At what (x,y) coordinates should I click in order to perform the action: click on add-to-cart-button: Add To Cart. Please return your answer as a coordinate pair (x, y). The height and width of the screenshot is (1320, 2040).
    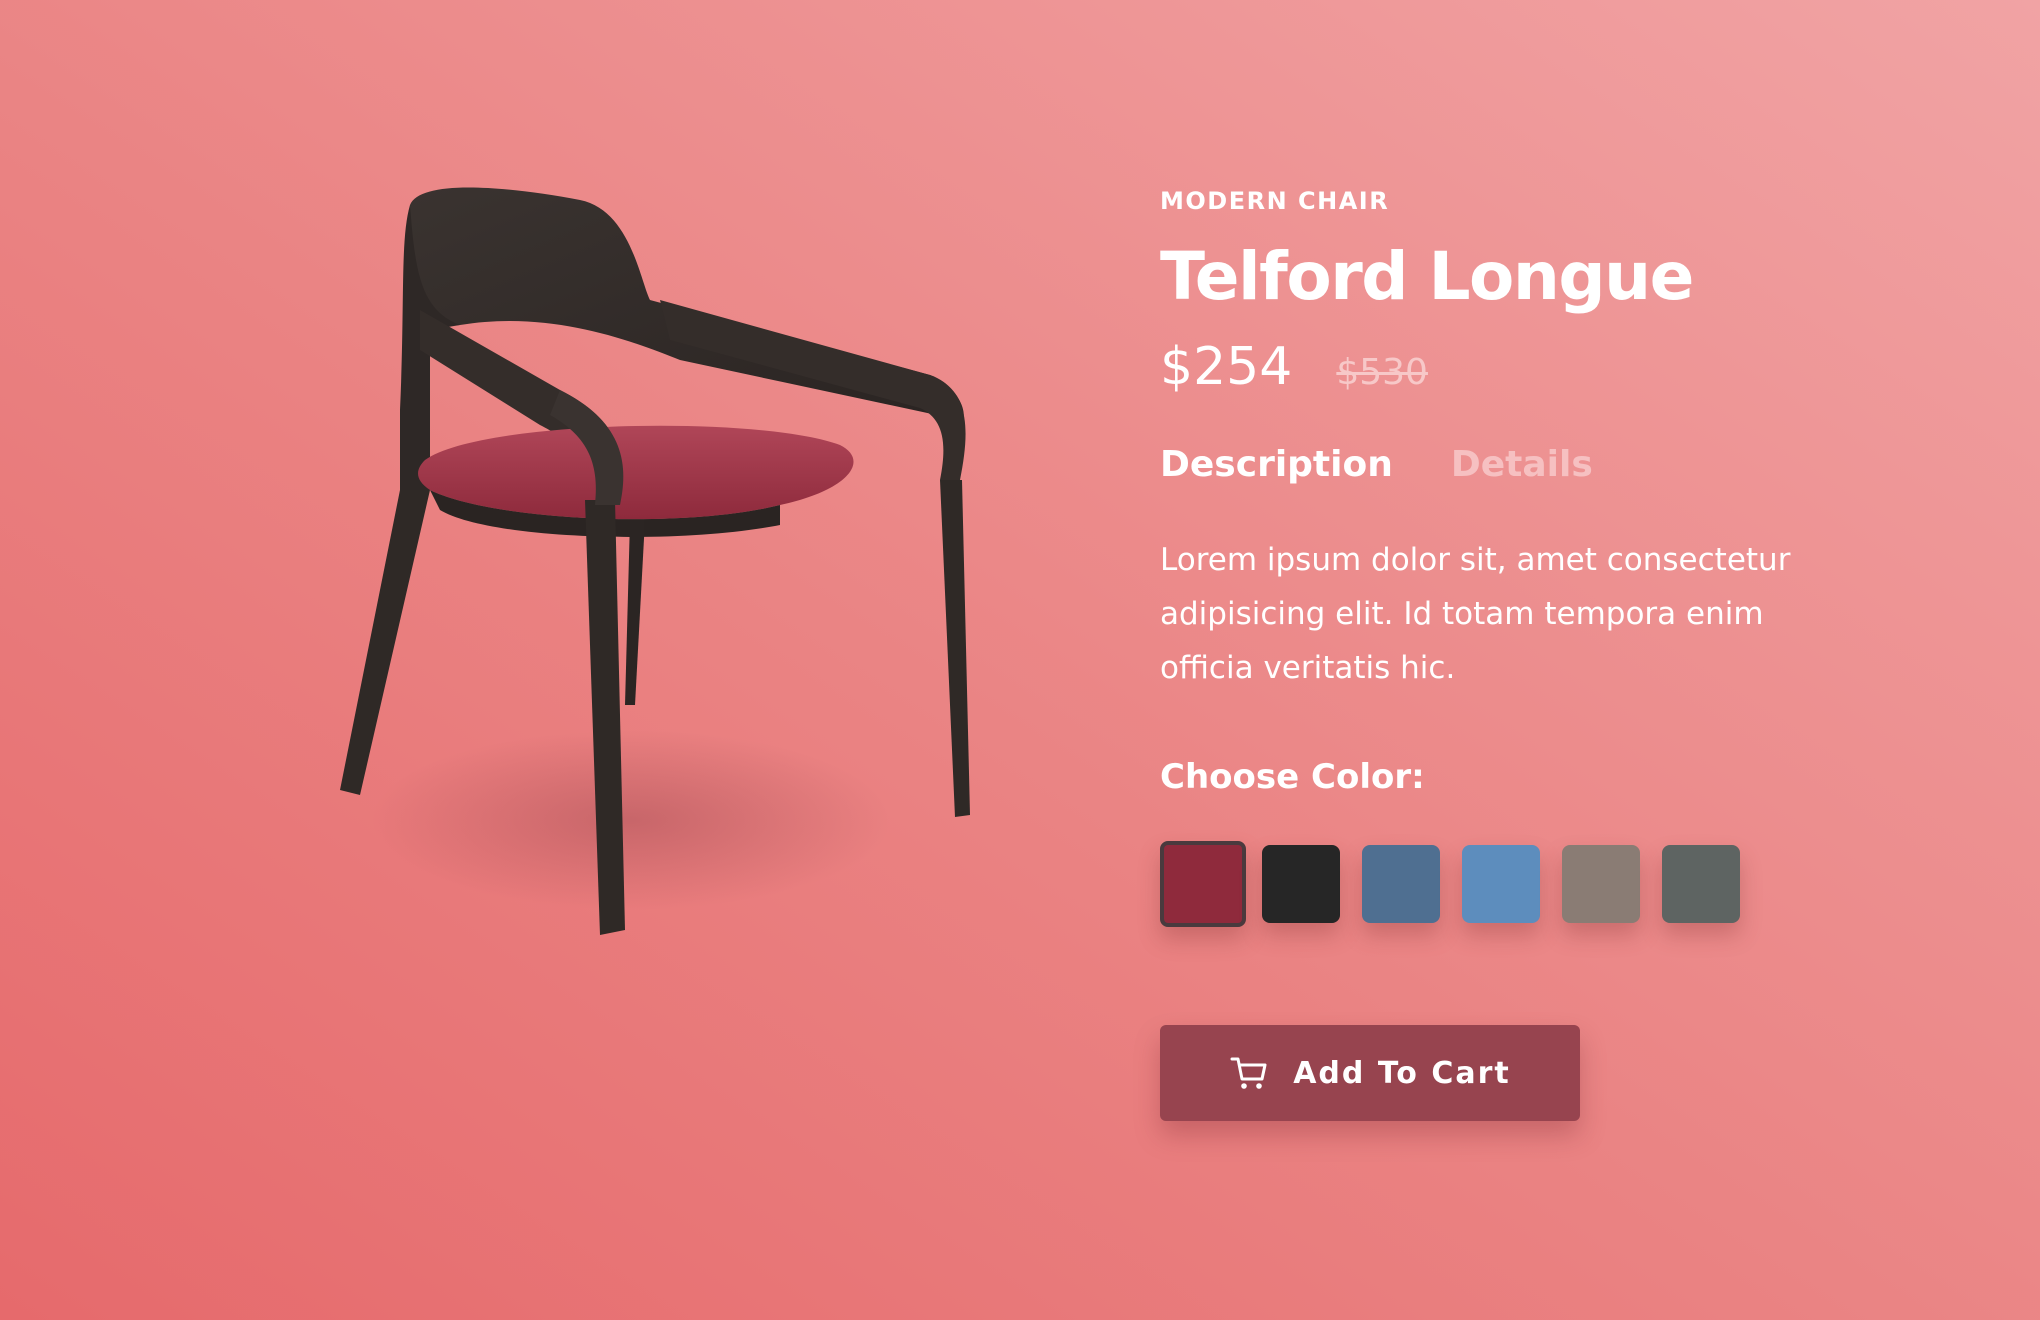
    Looking at the image, I should click on (1370, 1073).